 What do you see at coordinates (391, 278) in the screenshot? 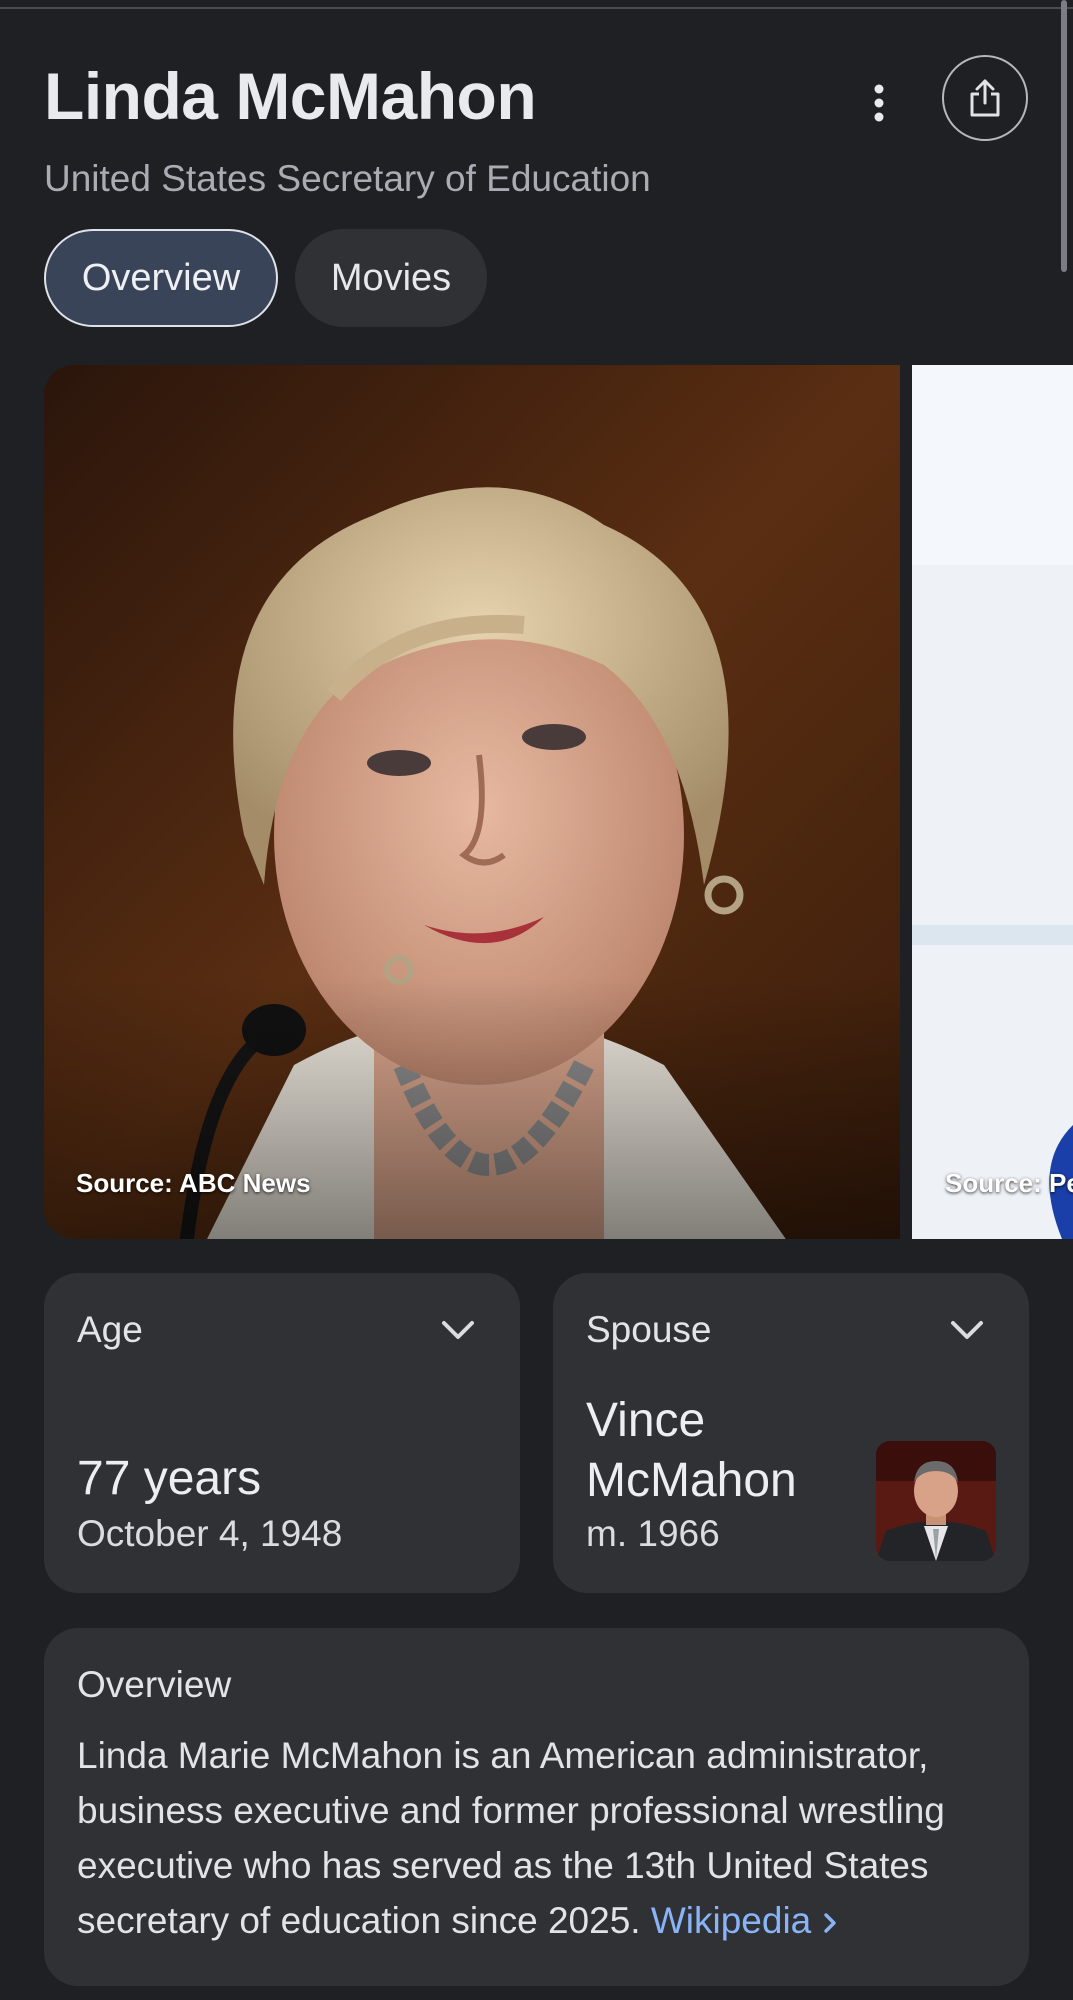
I see `tab-movies: Movies` at bounding box center [391, 278].